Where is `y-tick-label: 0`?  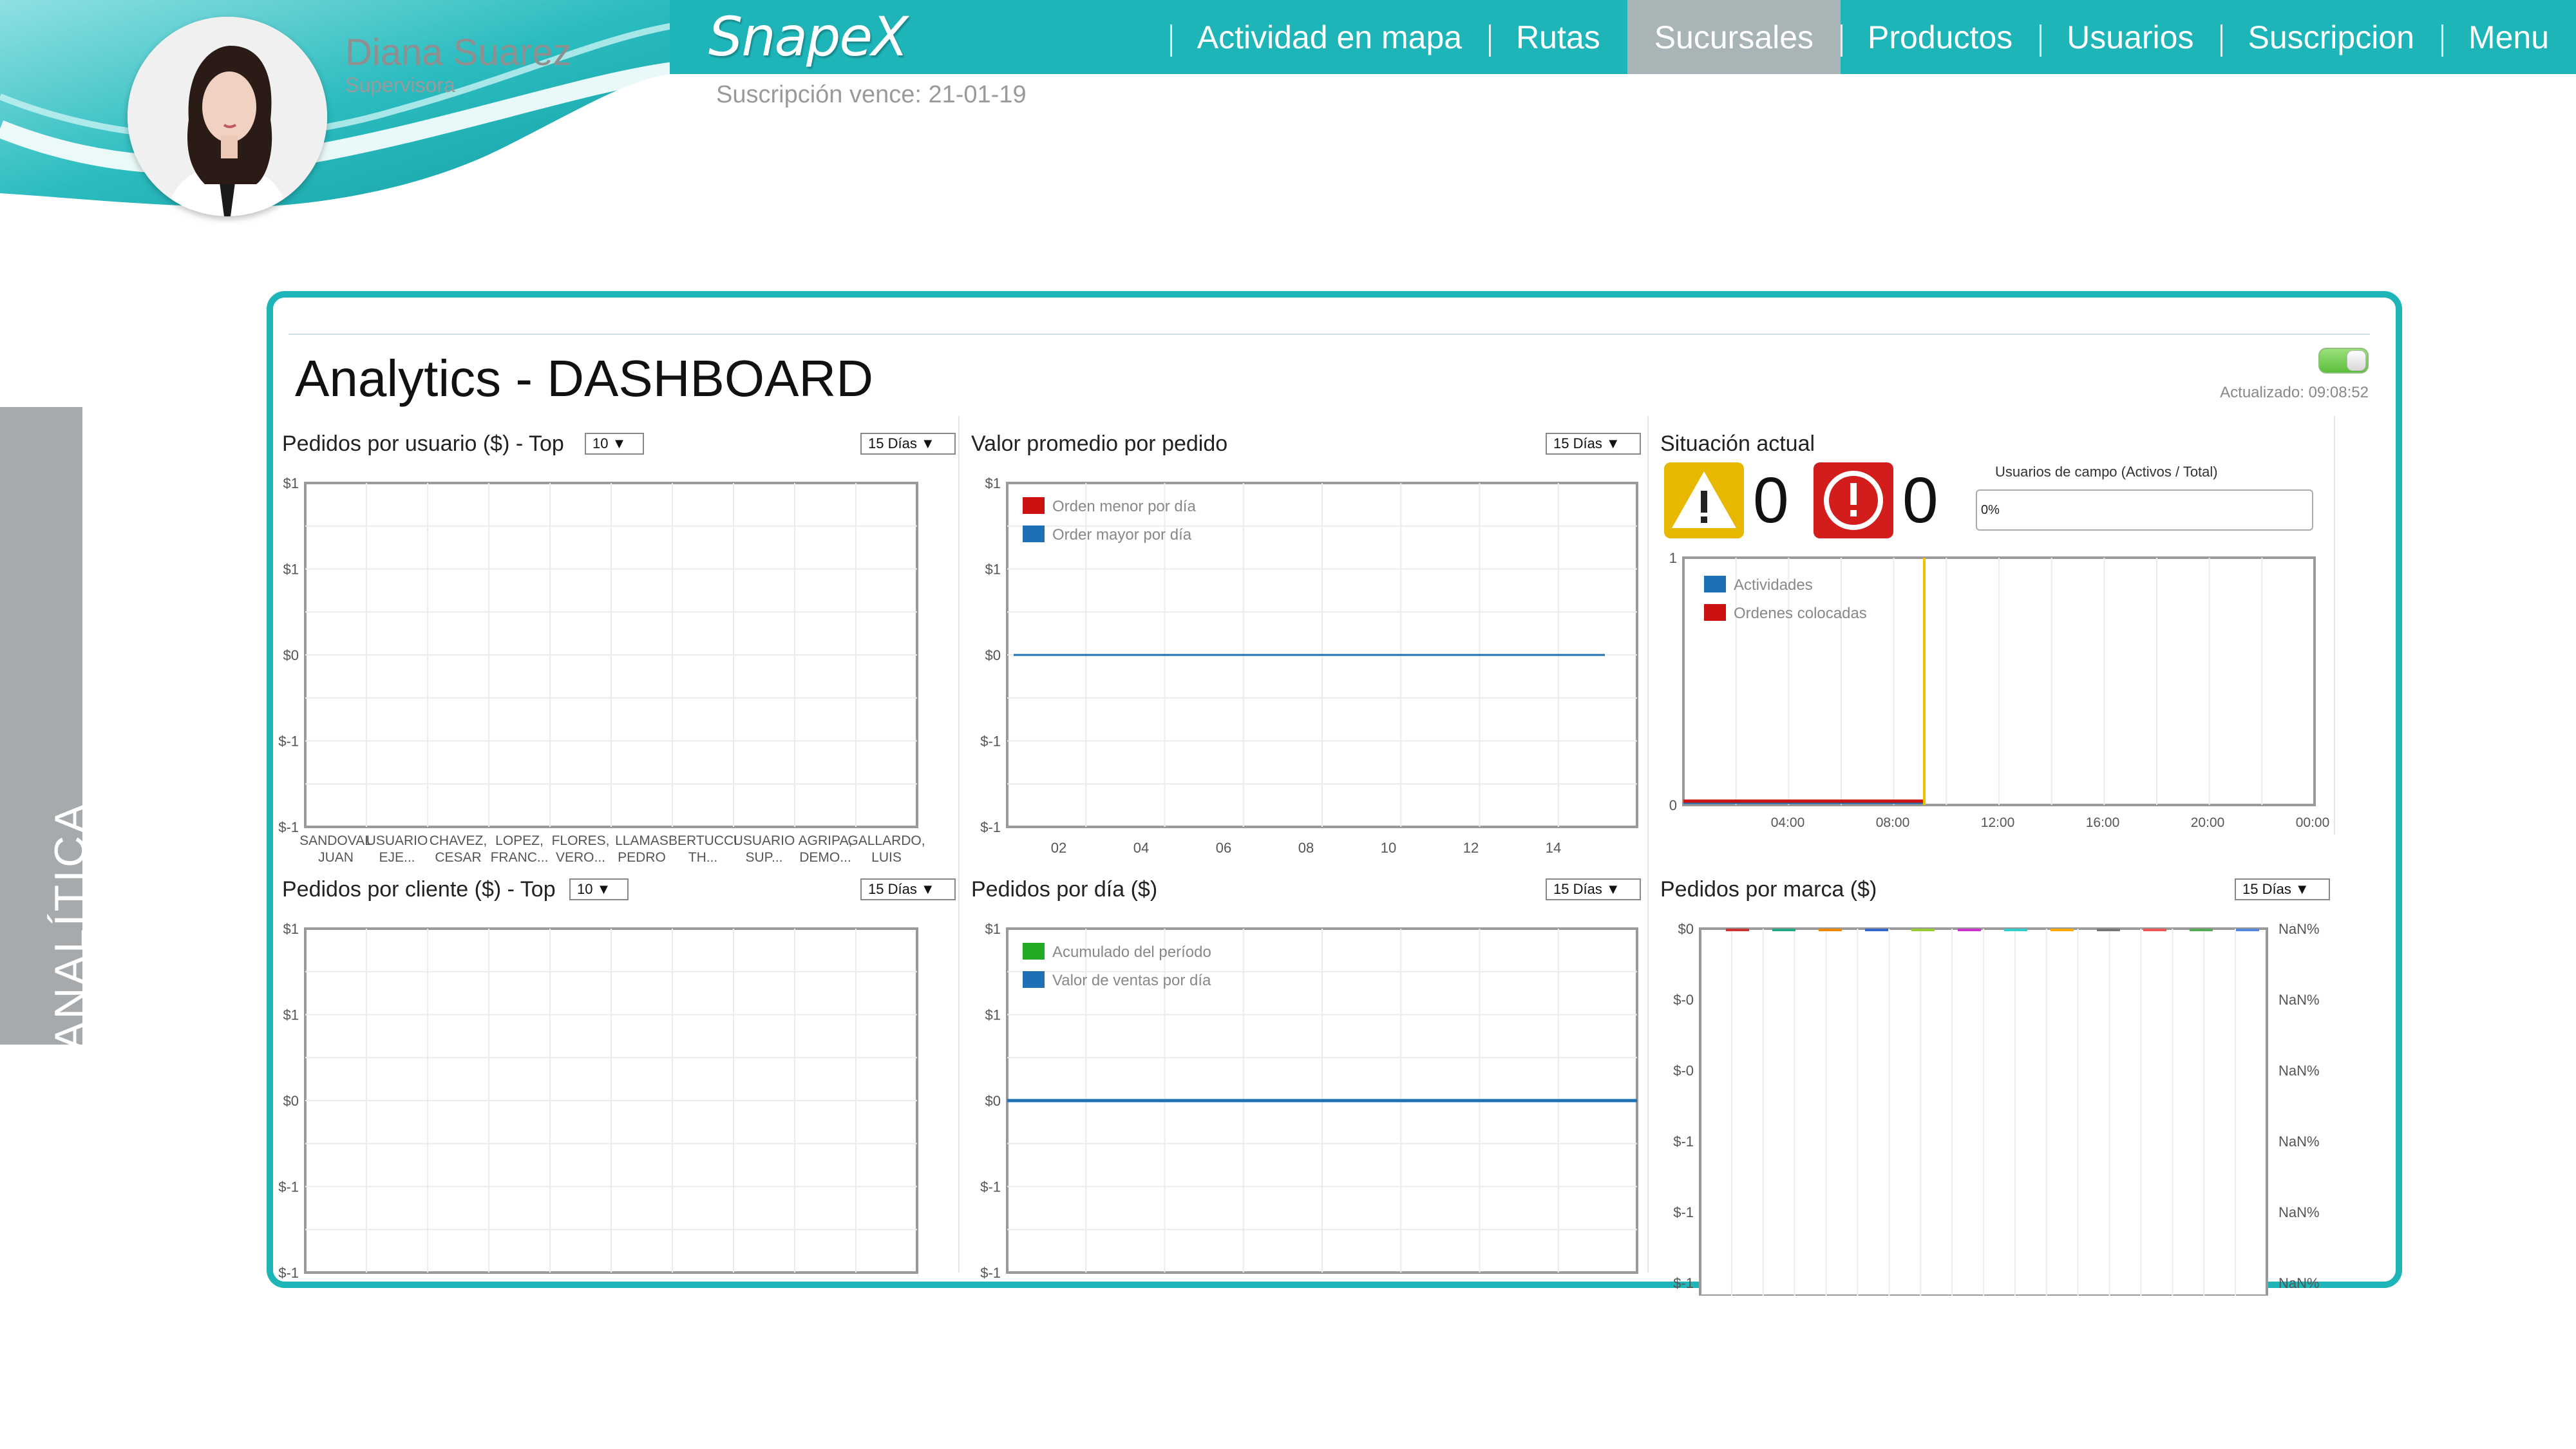
y-tick-label: 0 is located at coordinates (1673, 805).